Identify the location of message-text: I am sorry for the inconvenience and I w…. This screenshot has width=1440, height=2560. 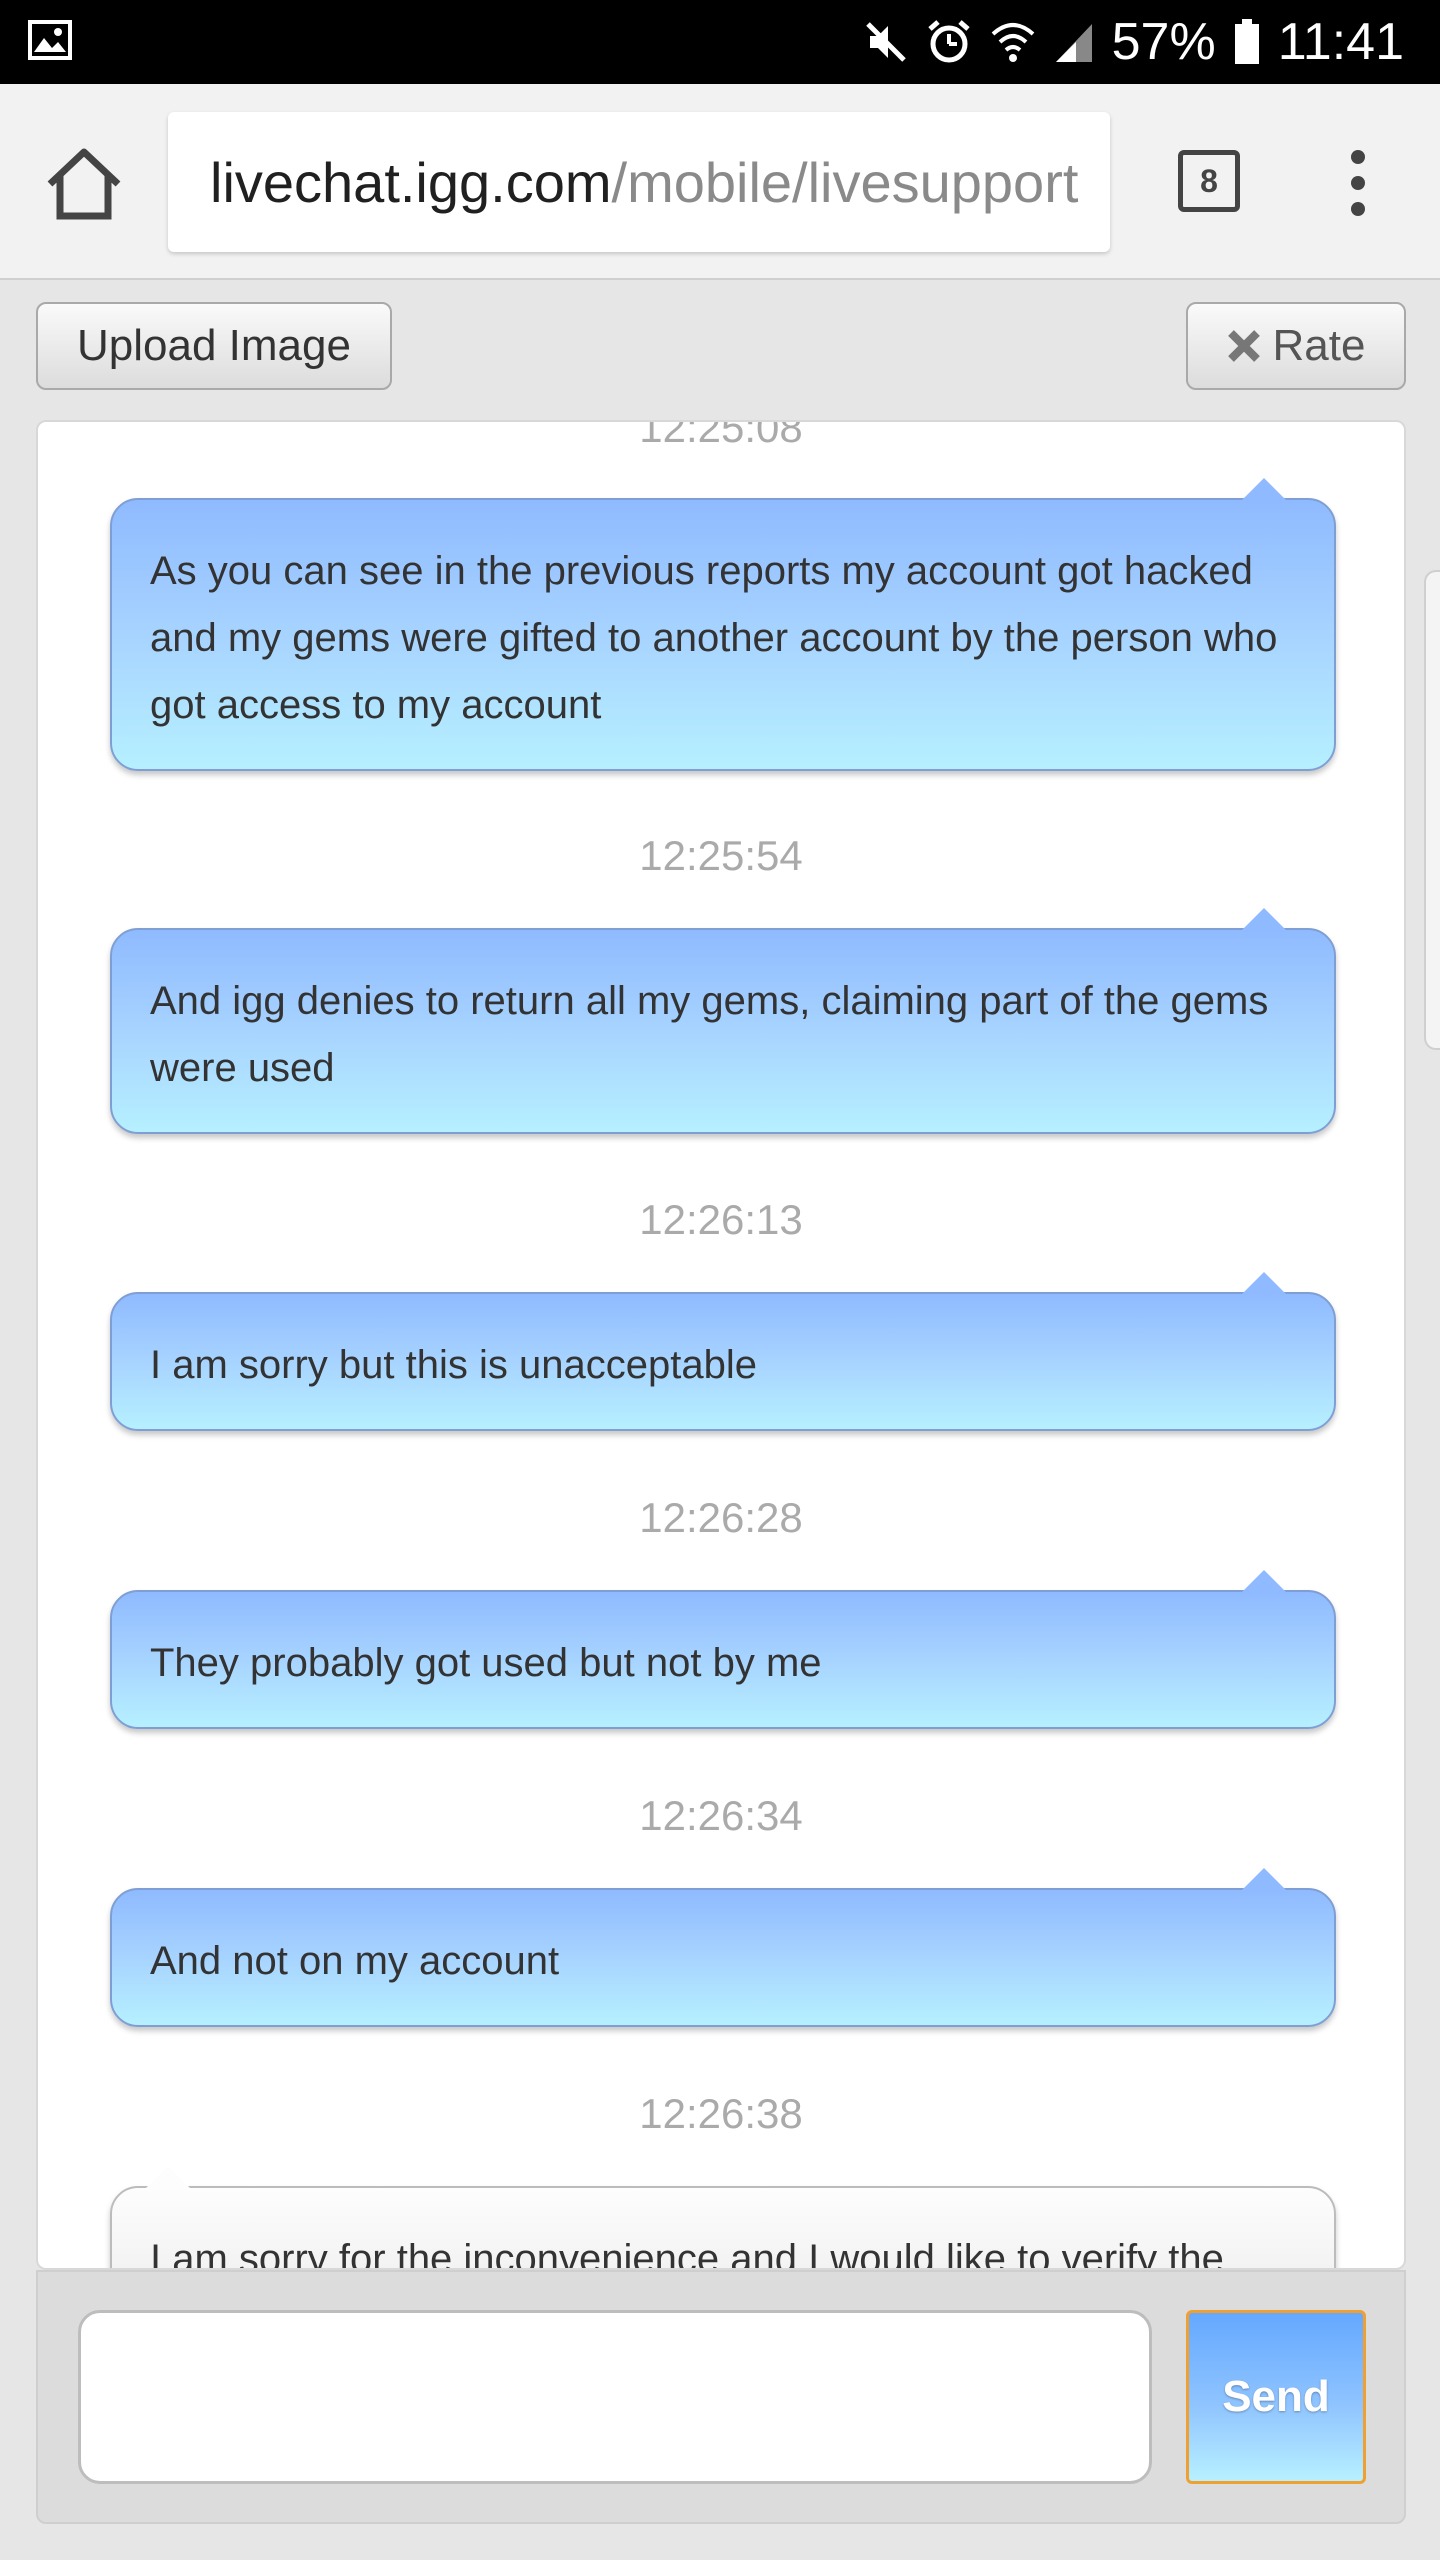
(687, 2253).